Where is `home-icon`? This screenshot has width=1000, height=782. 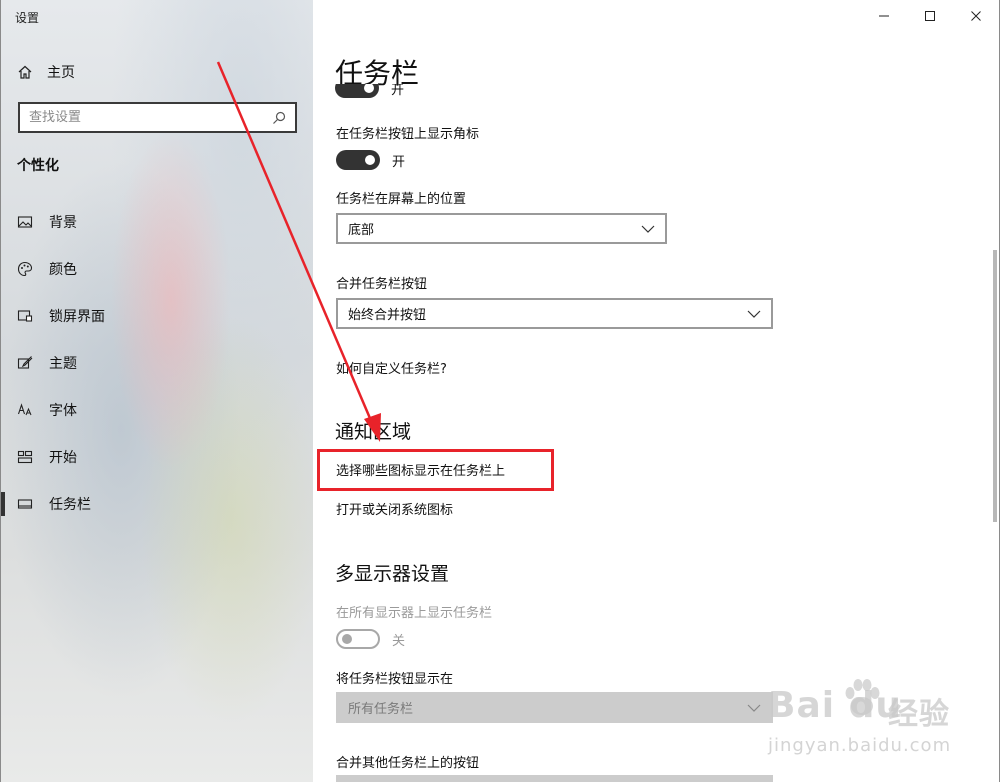 home-icon is located at coordinates (25, 72).